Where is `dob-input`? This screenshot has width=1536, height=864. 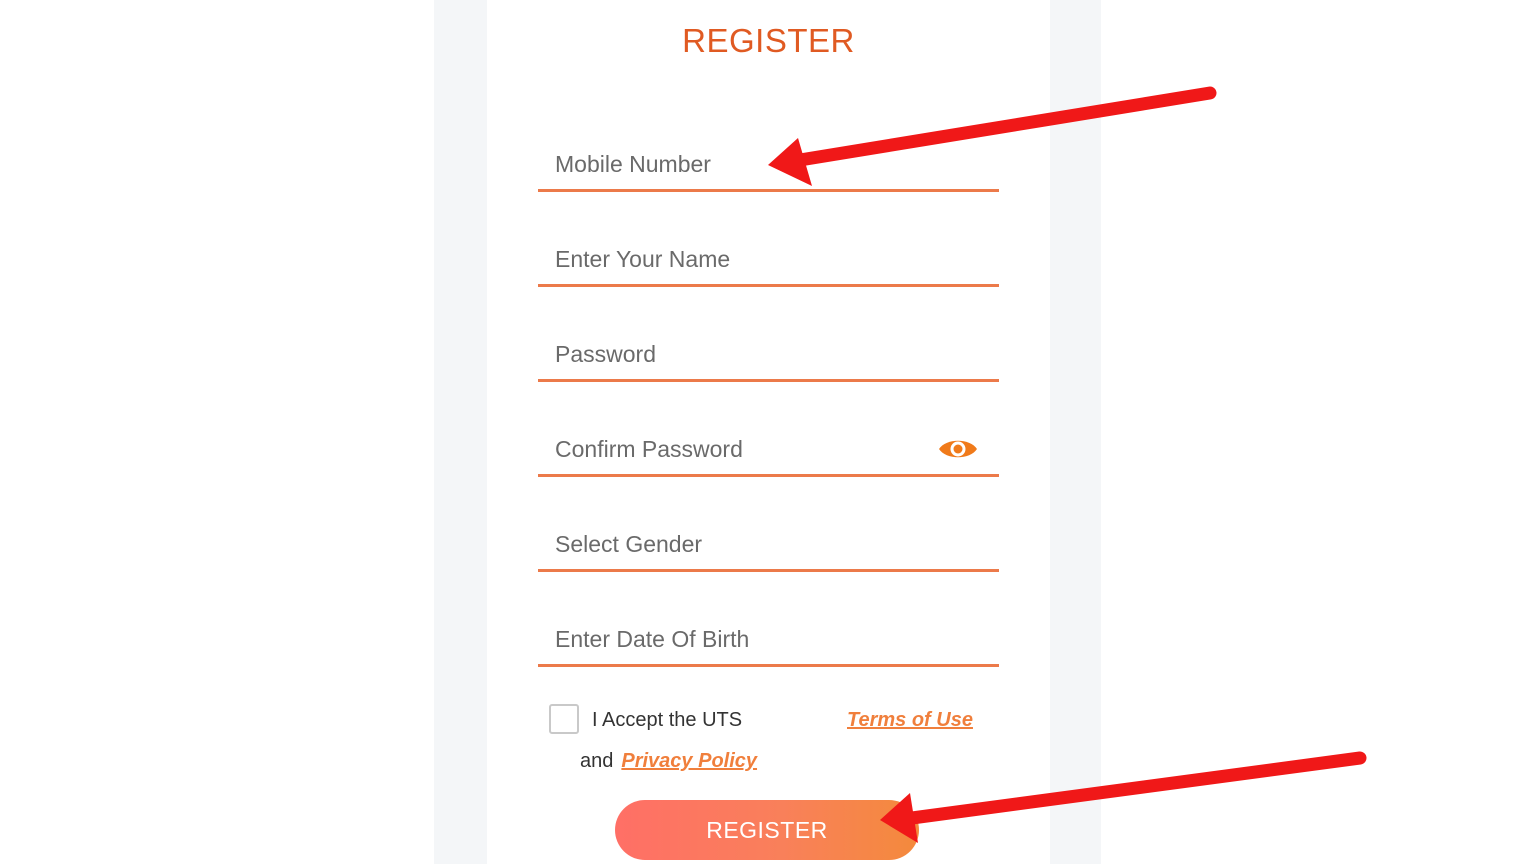
dob-input is located at coordinates (768, 639).